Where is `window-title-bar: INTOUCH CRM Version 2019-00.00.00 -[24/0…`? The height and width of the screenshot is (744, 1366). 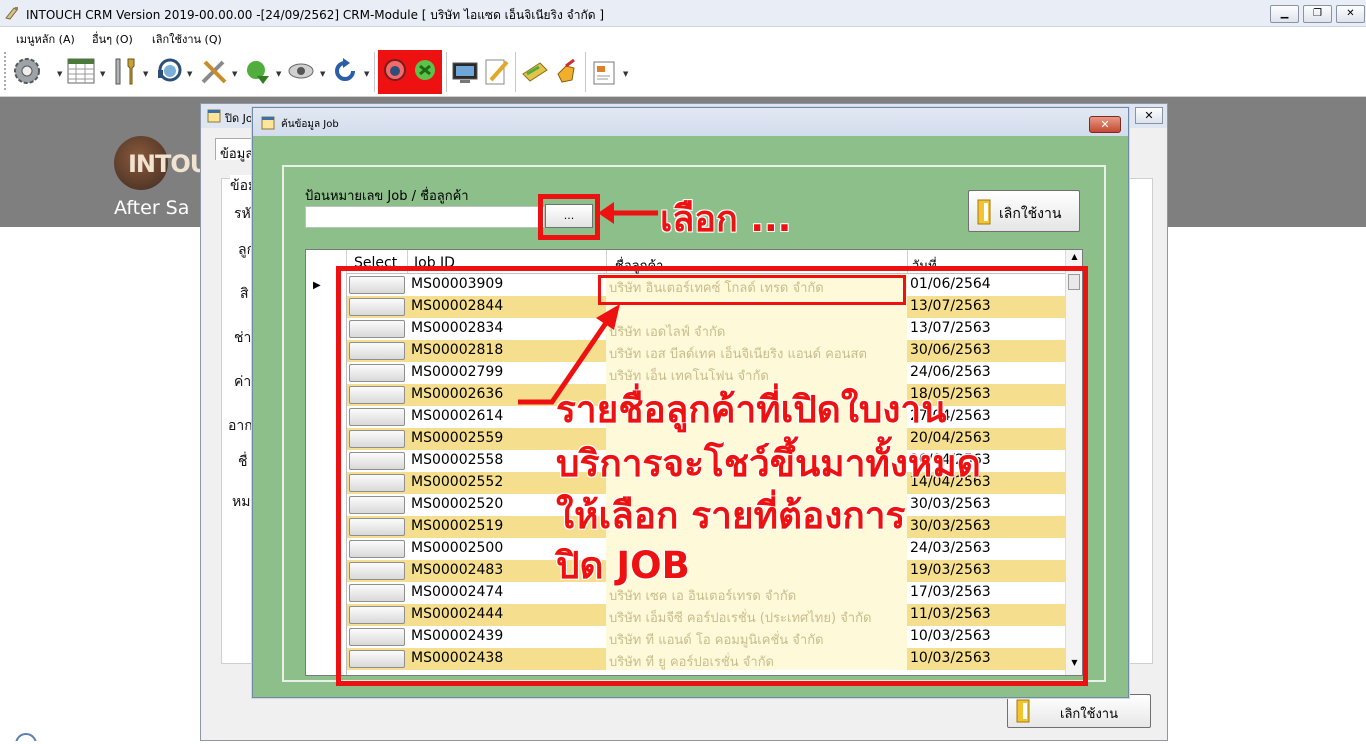
window-title-bar: INTOUCH CRM Version 2019-00.00.00 -[24/0… is located at coordinates (683, 13).